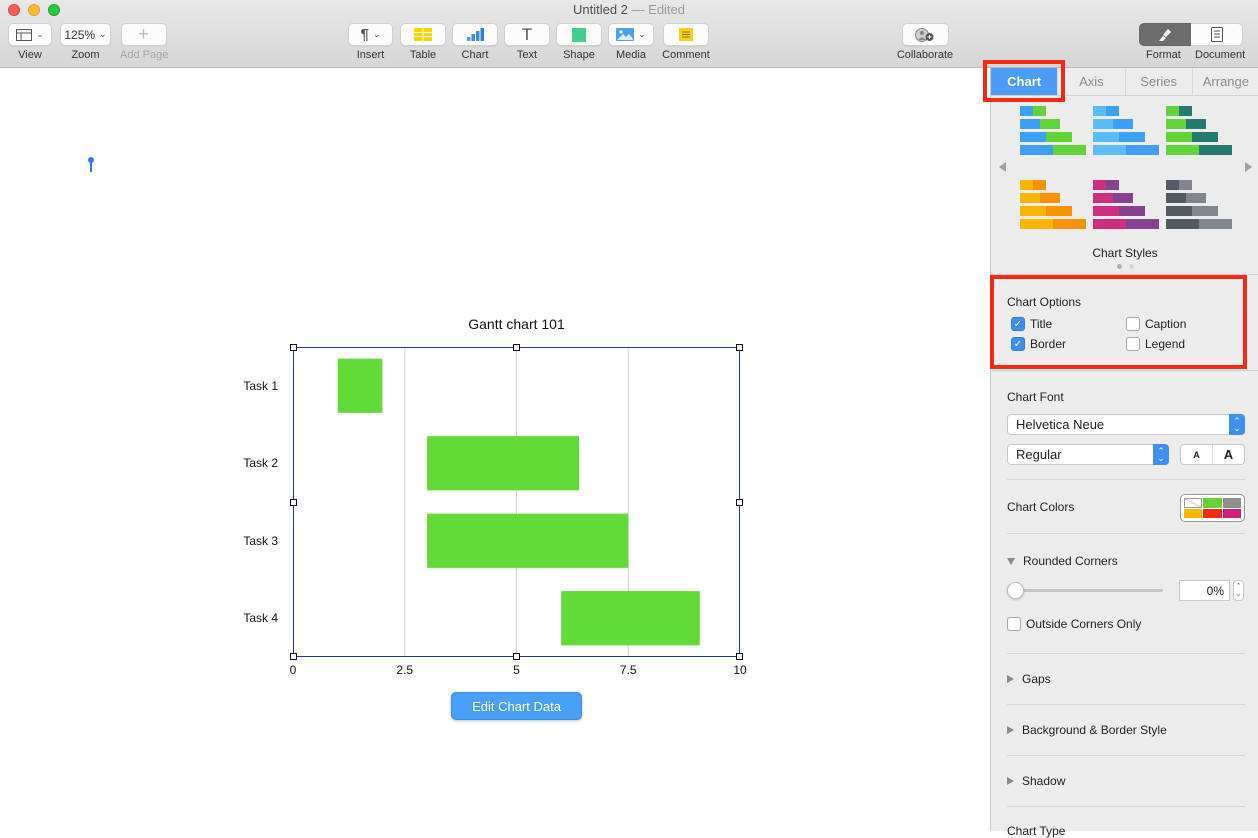  What do you see at coordinates (1165, 344) in the screenshot?
I see `legend-option-label: Legend` at bounding box center [1165, 344].